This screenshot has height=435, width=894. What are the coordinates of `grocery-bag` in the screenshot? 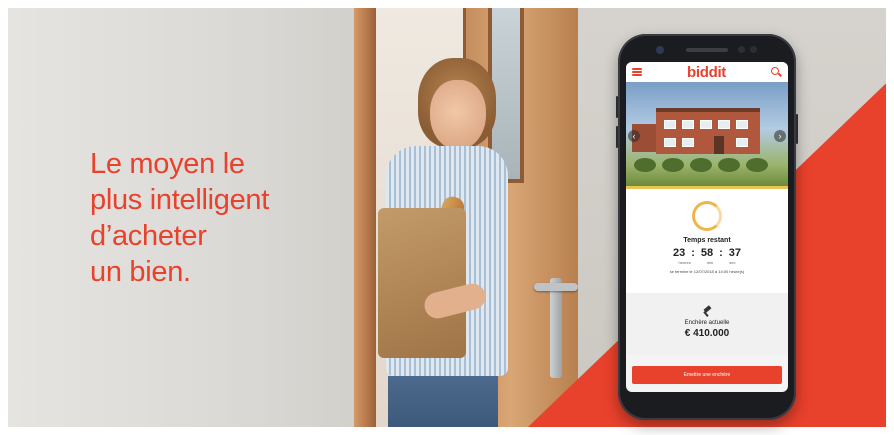 It's located at (422, 283).